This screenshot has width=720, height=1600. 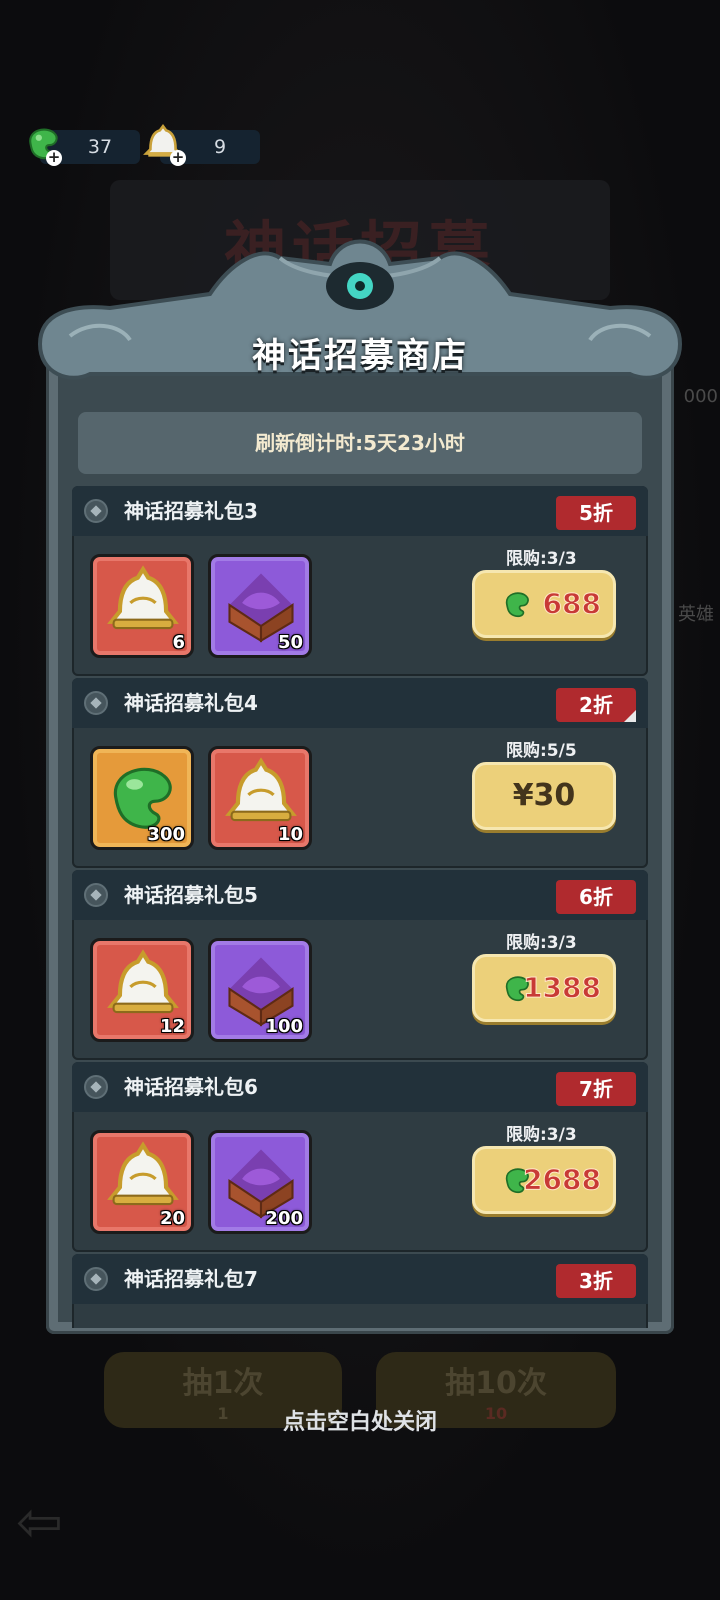 I want to click on item-quantity: 200, so click(x=284, y=1218).